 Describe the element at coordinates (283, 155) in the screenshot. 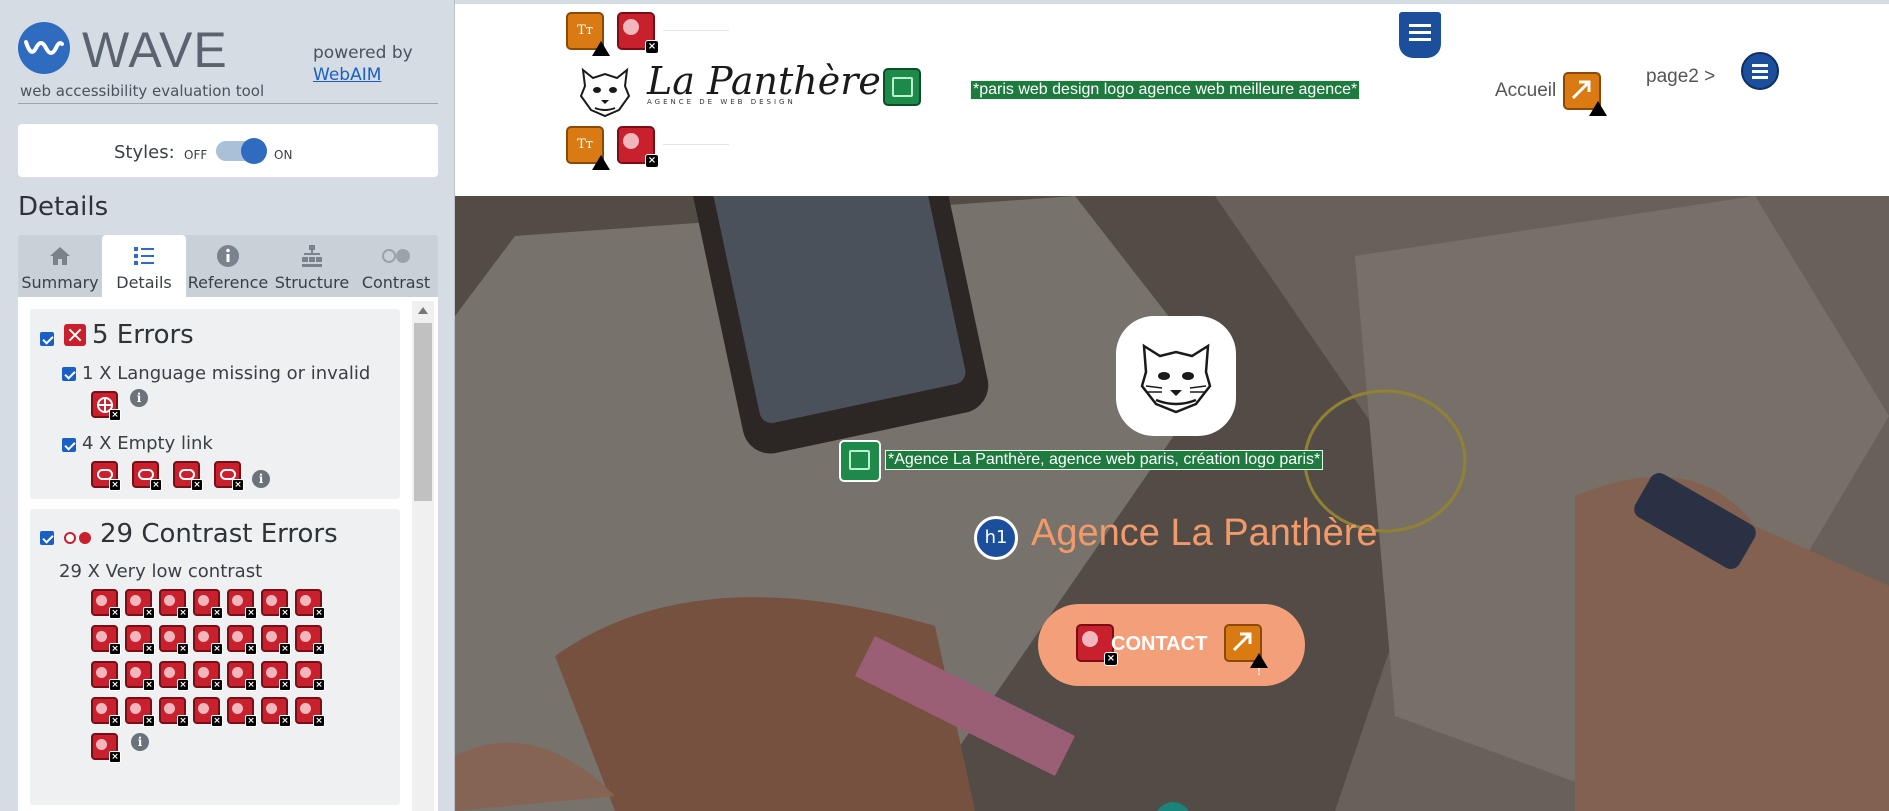

I see `styles-on-label: ON` at that location.